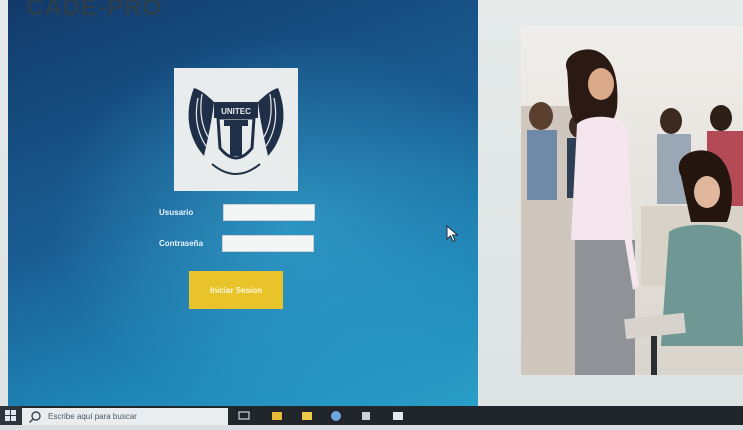  I want to click on windows-icon, so click(10, 415).